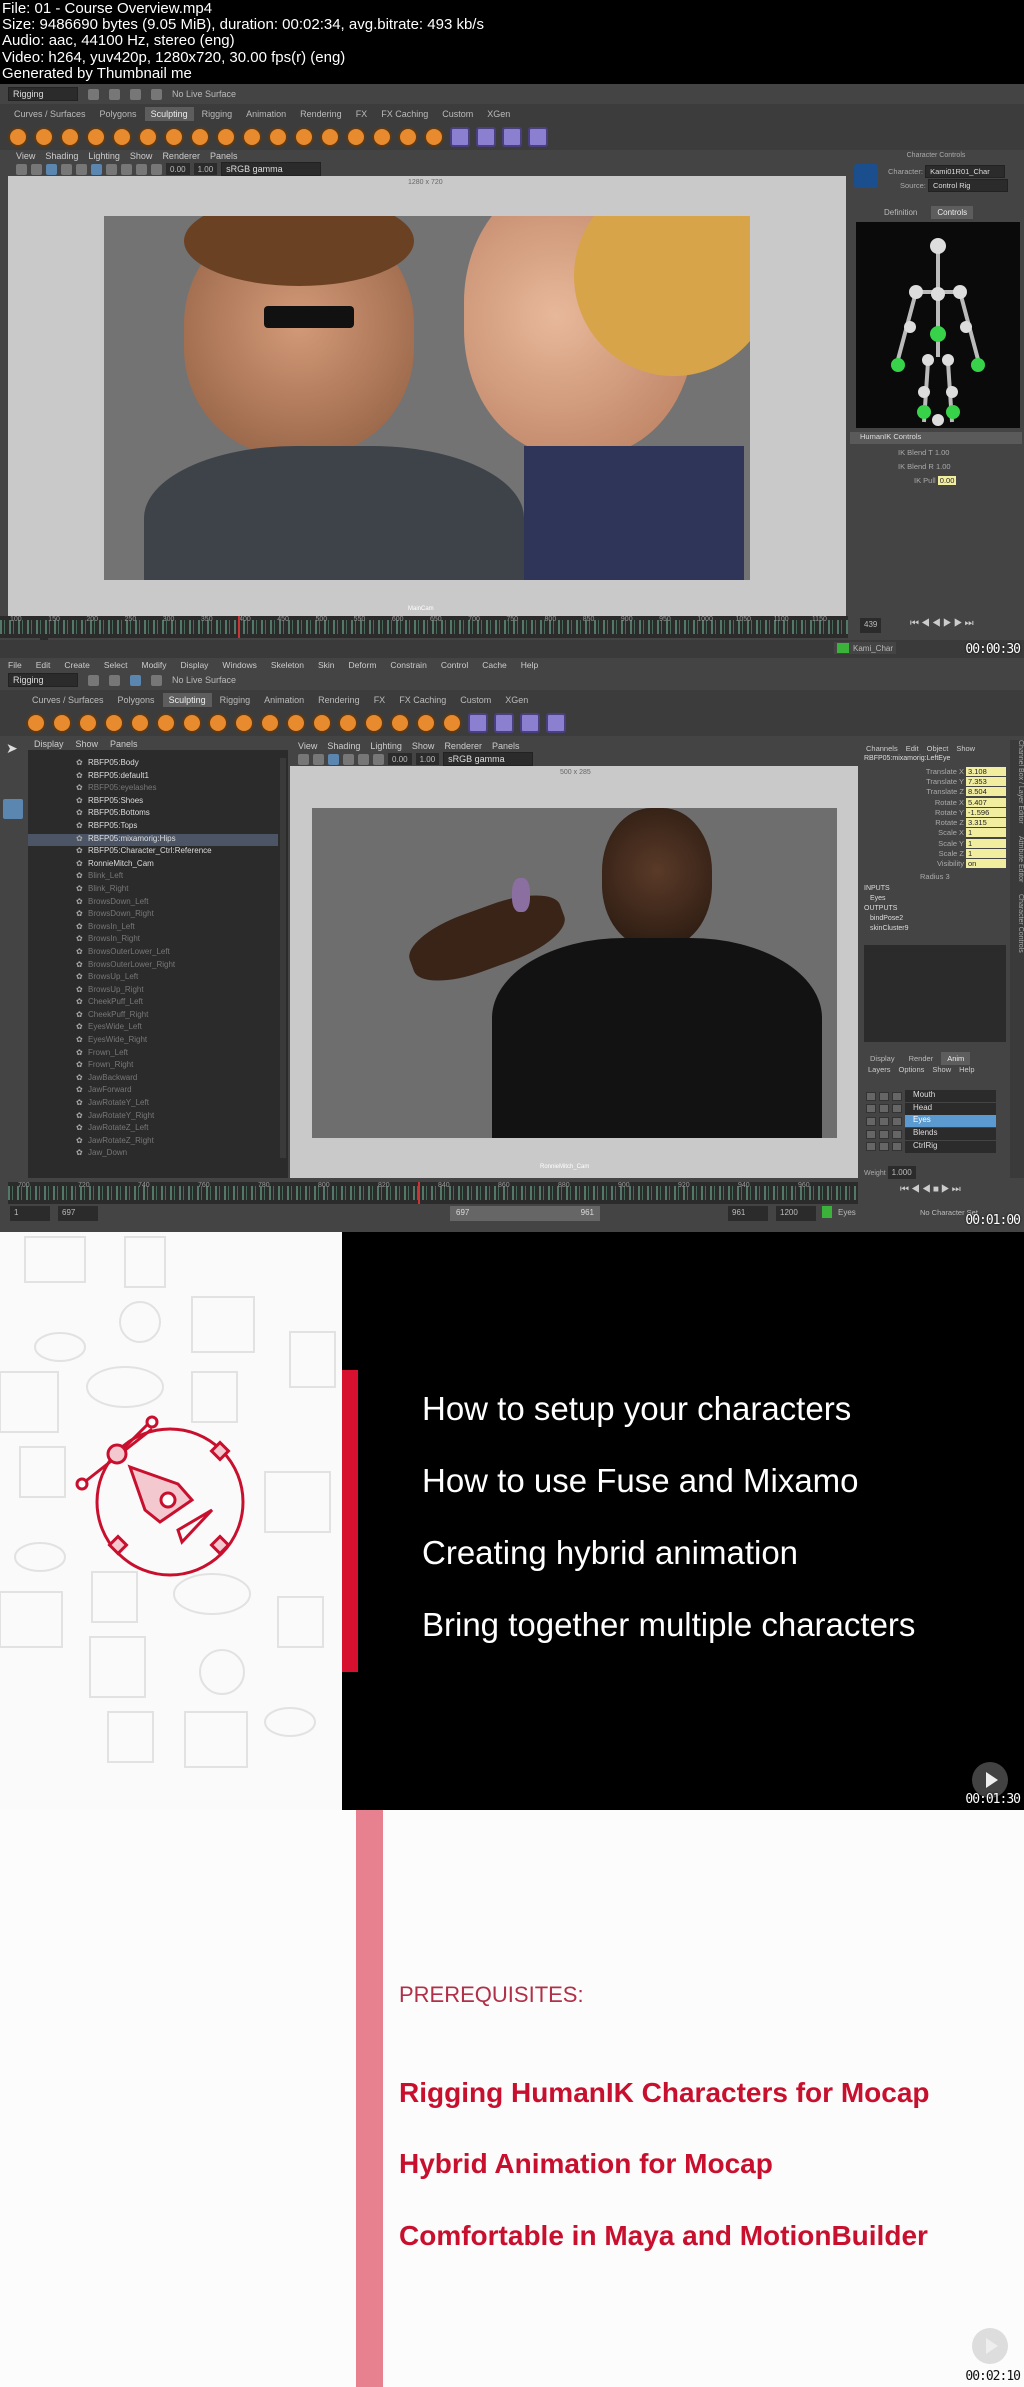 The image size is (1024, 2387). Describe the element at coordinates (912, 1069) in the screenshot. I see `layer-menu-options: Options` at that location.